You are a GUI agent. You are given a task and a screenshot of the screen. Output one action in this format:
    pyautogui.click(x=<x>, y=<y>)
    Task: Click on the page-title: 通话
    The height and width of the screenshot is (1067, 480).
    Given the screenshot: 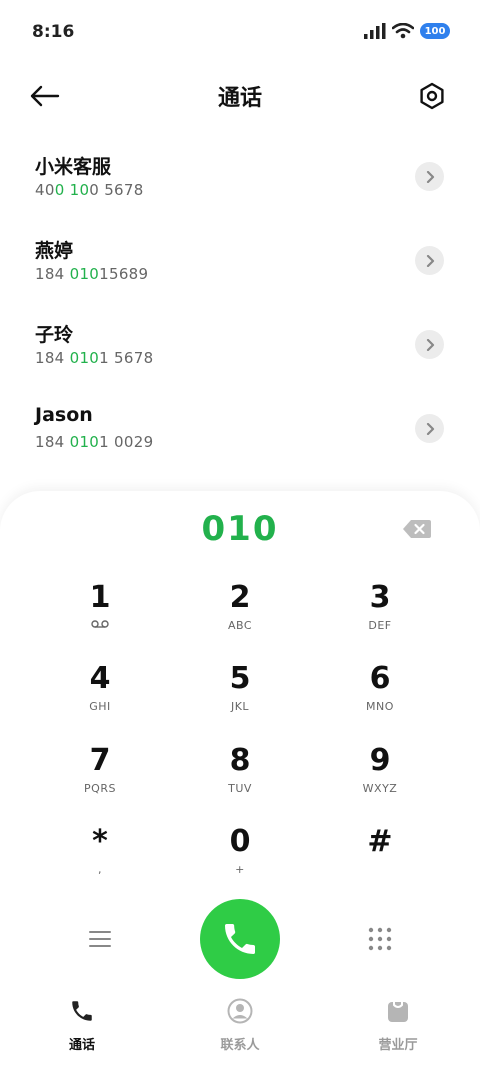 What is the action you would take?
    pyautogui.click(x=239, y=98)
    